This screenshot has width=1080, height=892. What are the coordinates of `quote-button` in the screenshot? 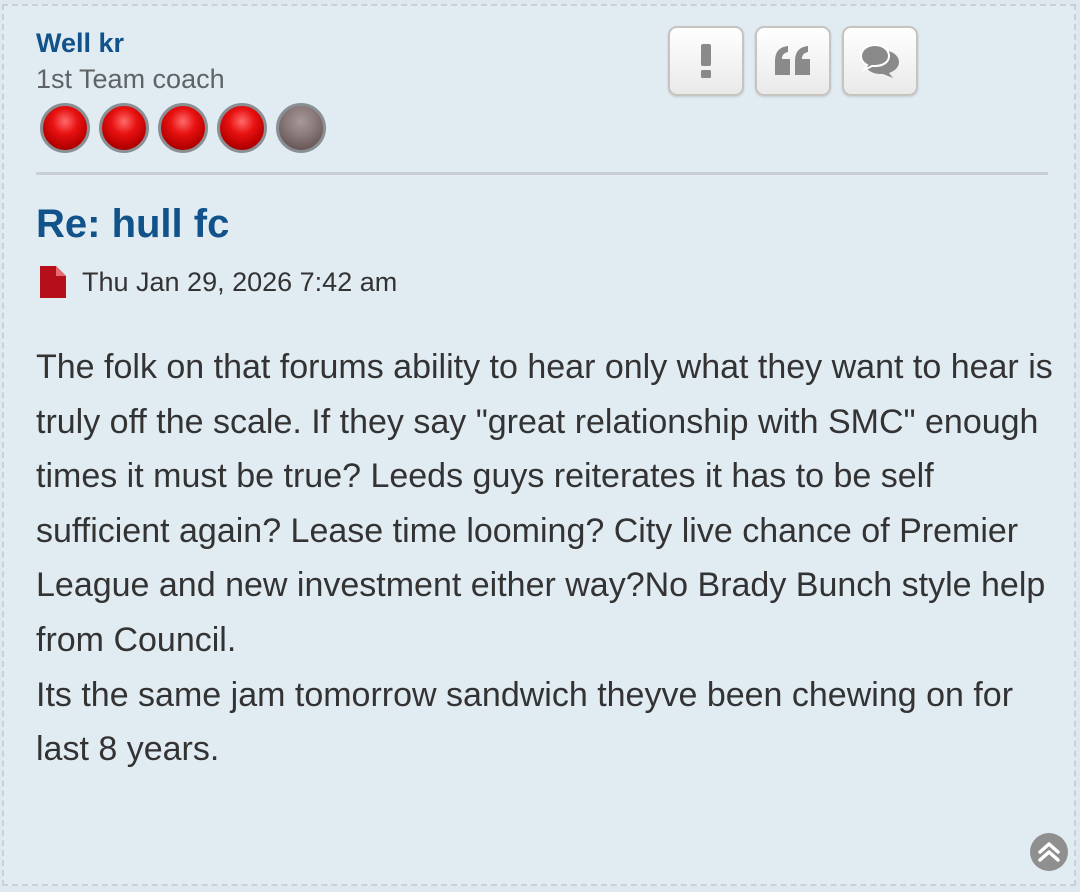 It's located at (793, 61).